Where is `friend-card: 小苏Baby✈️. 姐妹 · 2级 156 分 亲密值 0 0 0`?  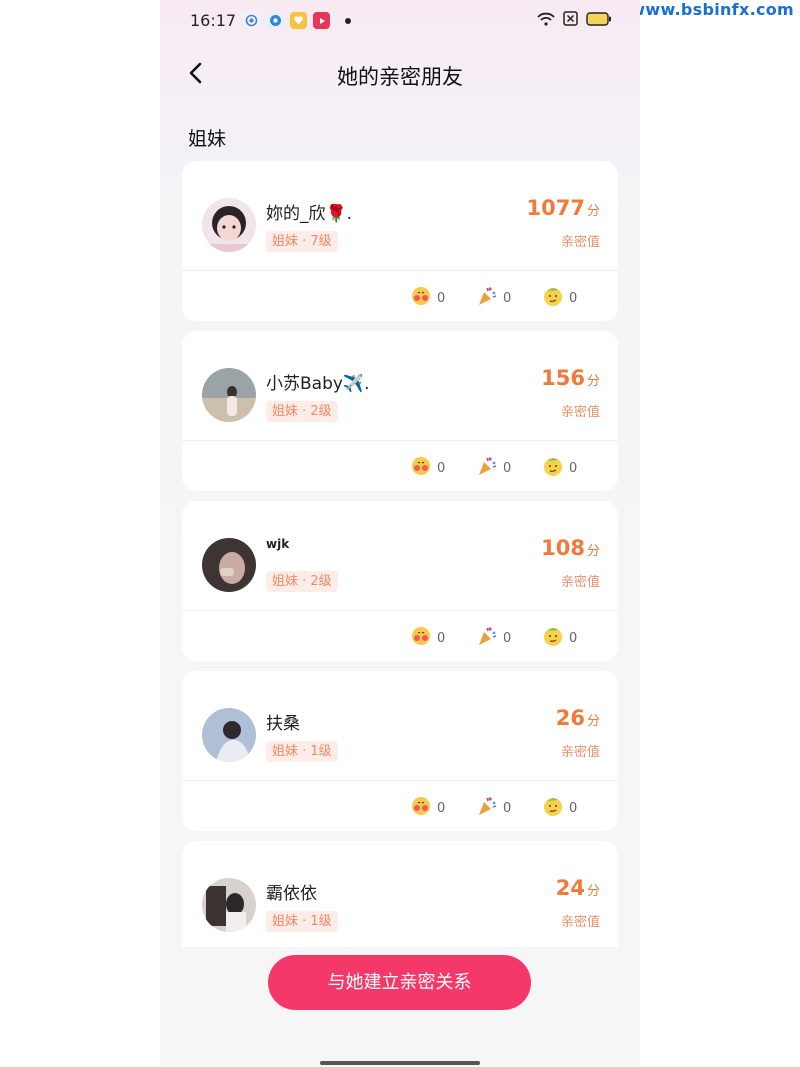 friend-card: 小苏Baby✈️. 姐妹 · 2级 156 分 亲密值 0 0 0 is located at coordinates (400, 411).